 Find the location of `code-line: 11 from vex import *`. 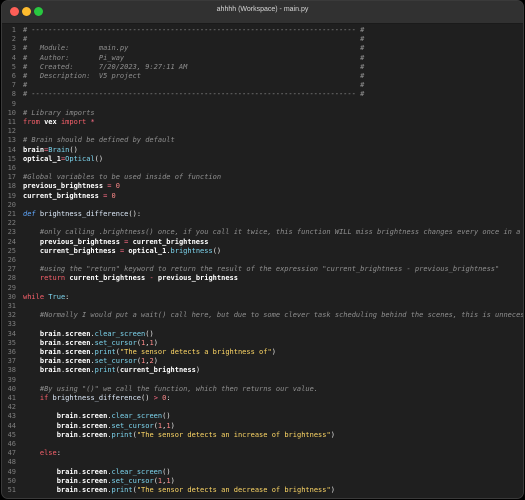

code-line: 11 from vex import * is located at coordinates (262, 122).